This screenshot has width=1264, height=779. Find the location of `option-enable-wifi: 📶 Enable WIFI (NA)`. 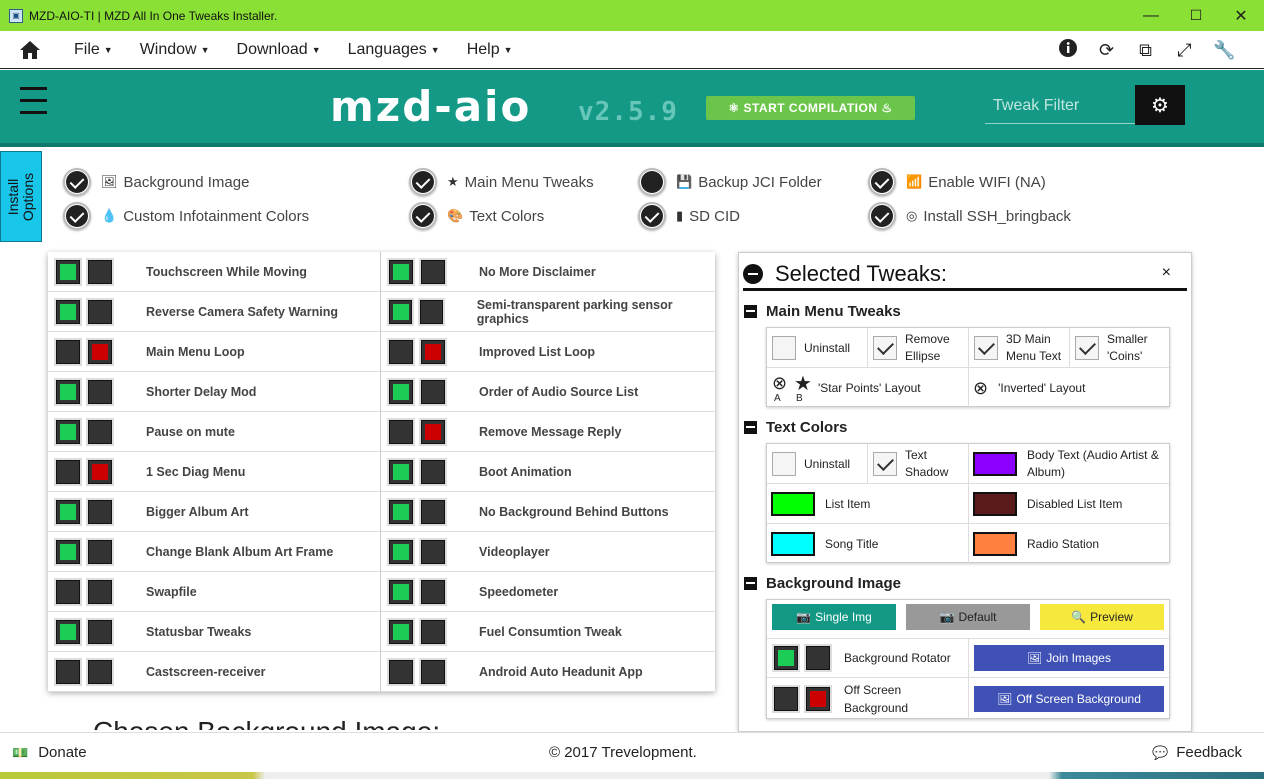

option-enable-wifi: 📶 Enable WIFI (NA) is located at coordinates (957, 182).